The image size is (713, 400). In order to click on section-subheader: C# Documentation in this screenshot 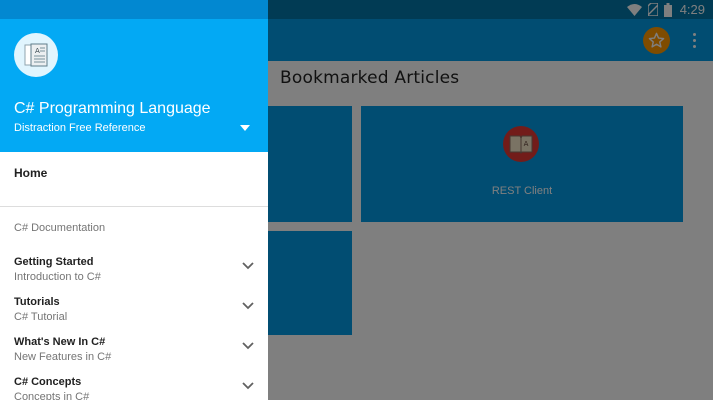, I will do `click(60, 228)`.